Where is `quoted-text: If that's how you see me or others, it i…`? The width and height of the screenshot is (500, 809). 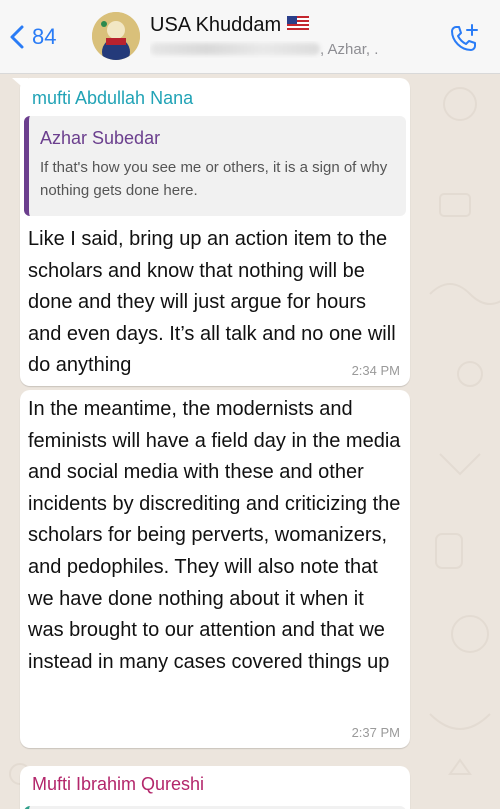 quoted-text: If that's how you see me or others, it i… is located at coordinates (214, 179).